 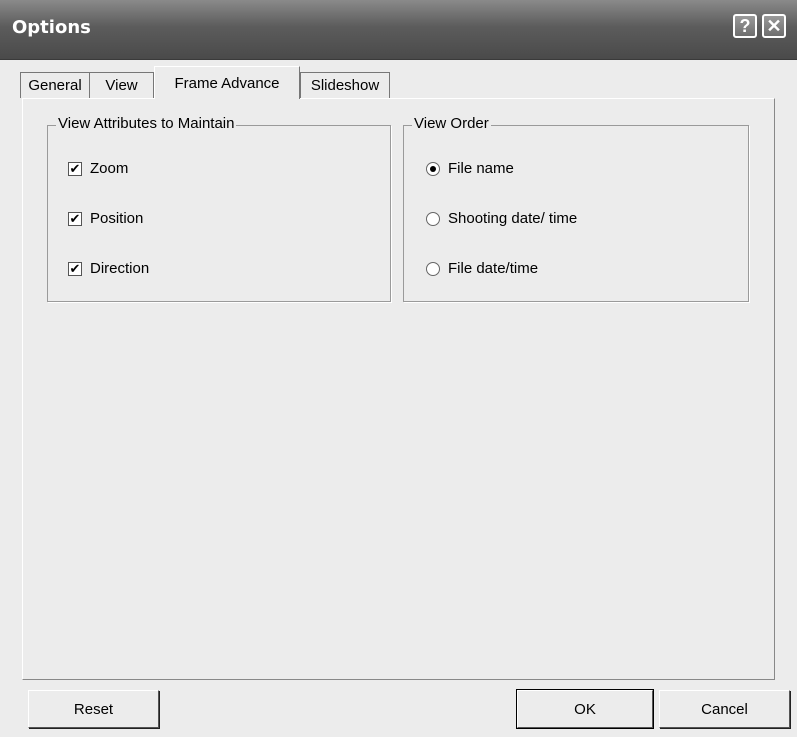 What do you see at coordinates (117, 218) in the screenshot?
I see `position-label: Position` at bounding box center [117, 218].